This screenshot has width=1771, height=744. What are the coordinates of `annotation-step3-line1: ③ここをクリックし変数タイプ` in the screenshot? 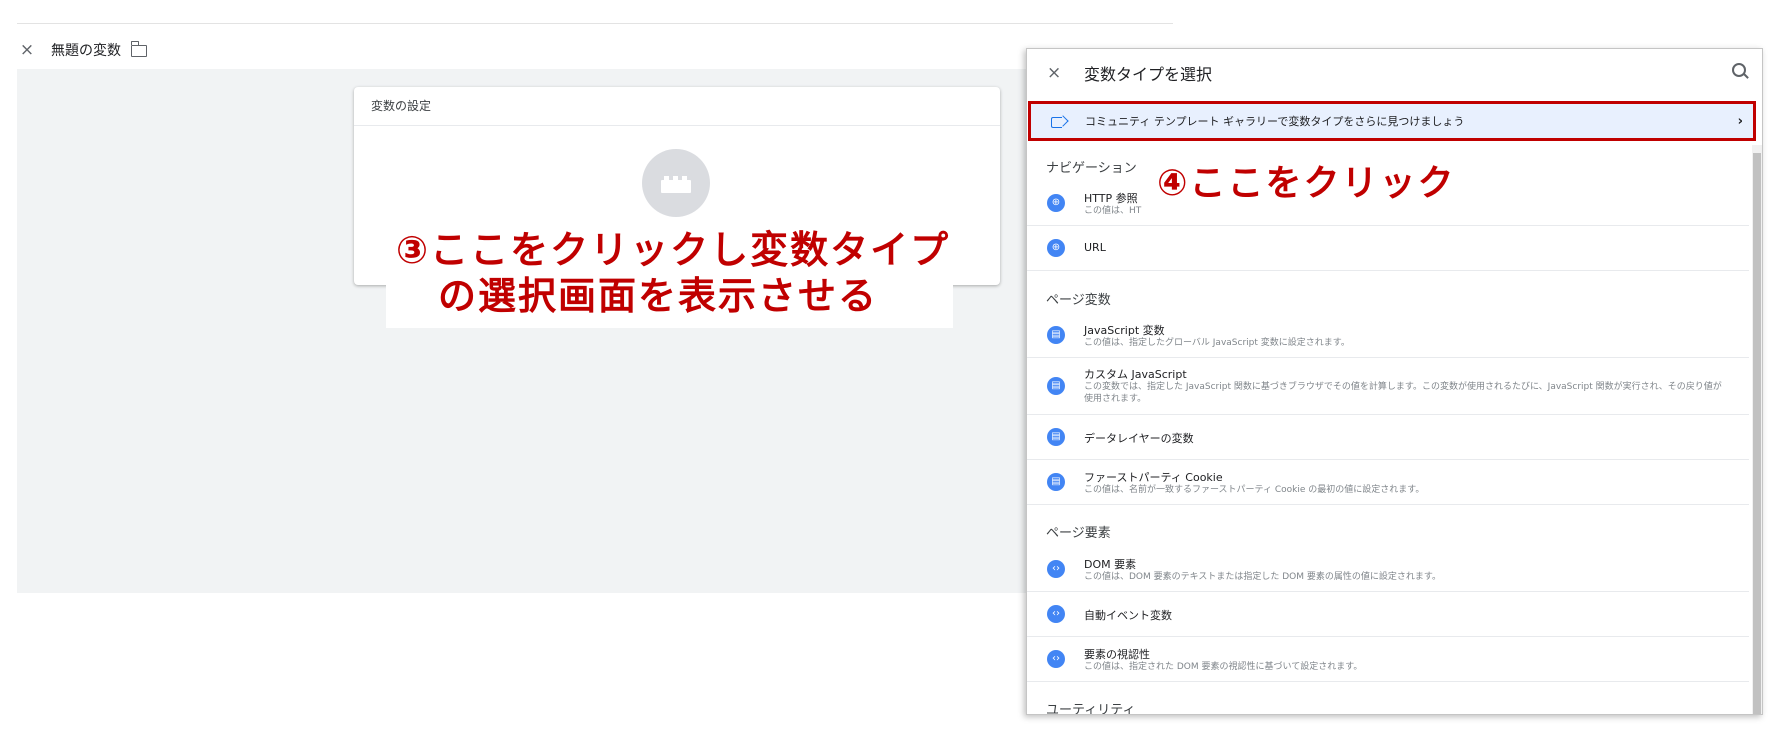 It's located at (673, 250).